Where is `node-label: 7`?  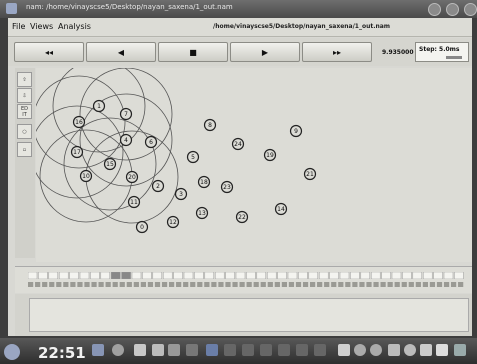 node-label: 7 is located at coordinates (126, 114).